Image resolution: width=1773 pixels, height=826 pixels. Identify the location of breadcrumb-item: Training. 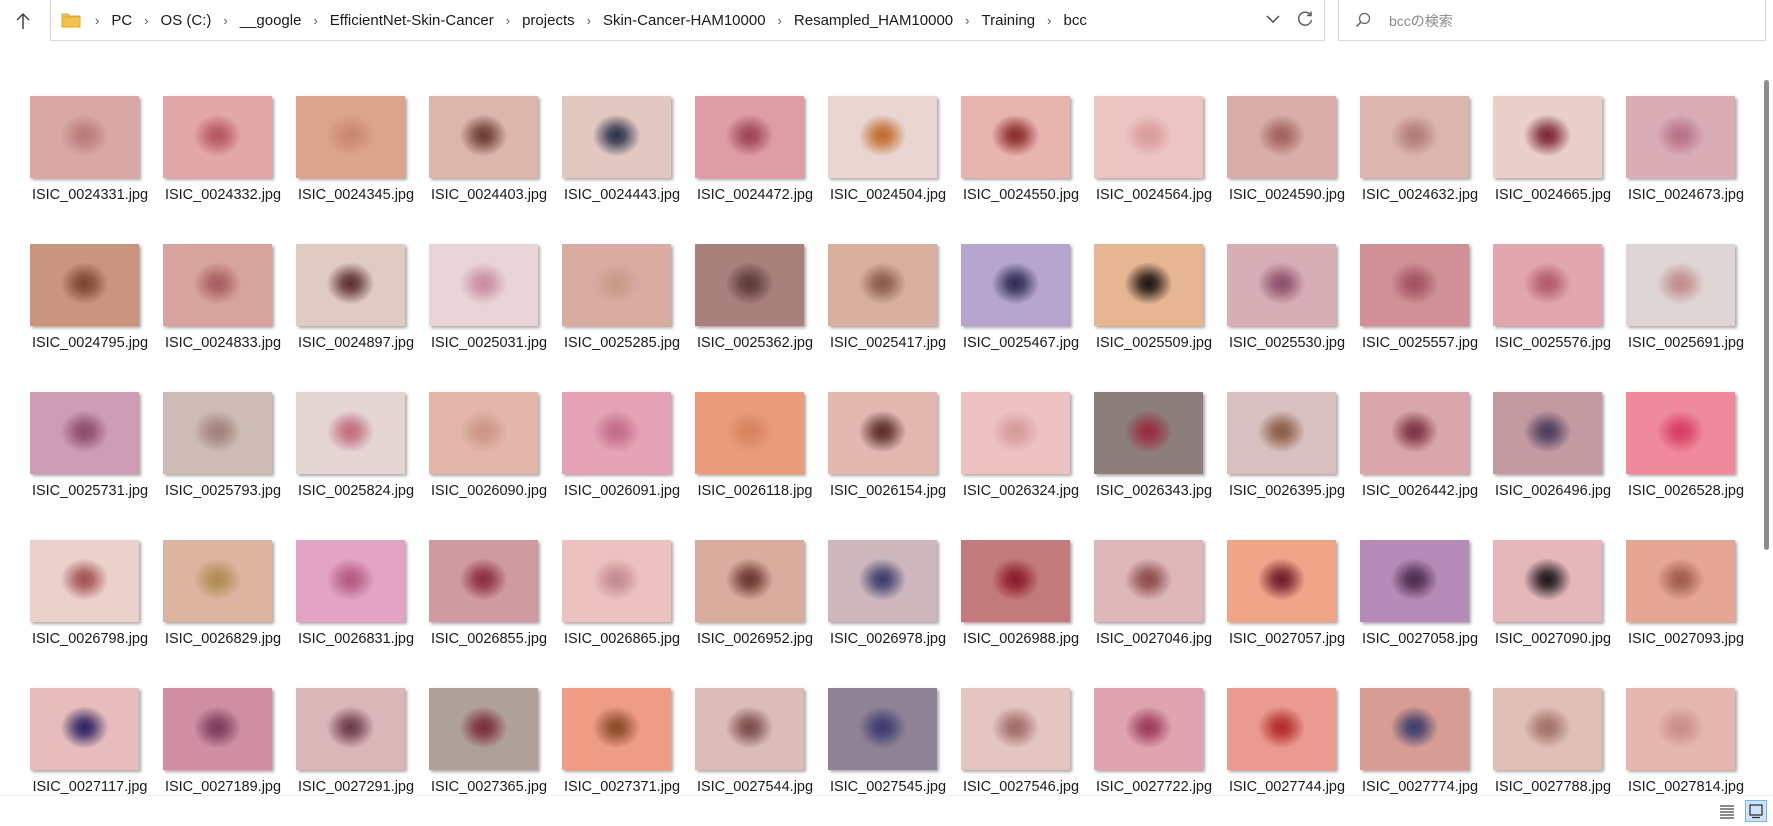
(1009, 20).